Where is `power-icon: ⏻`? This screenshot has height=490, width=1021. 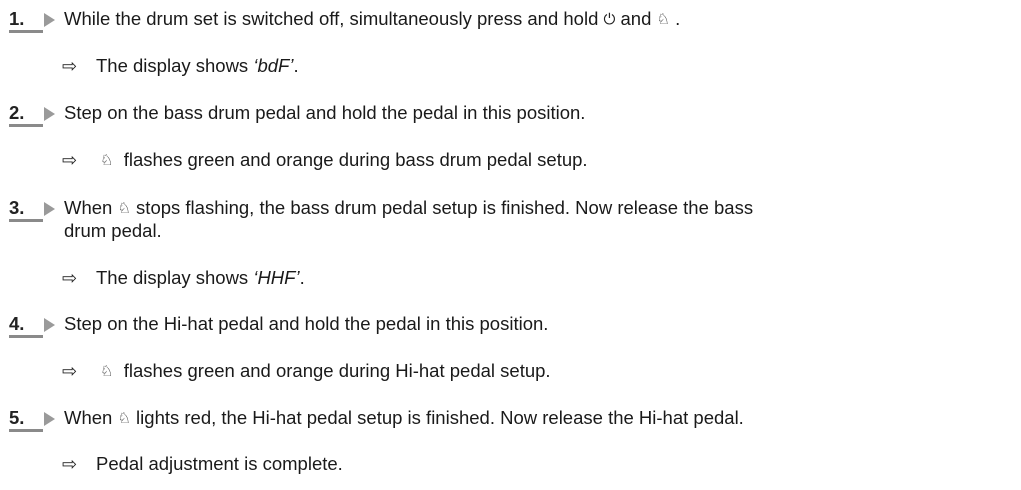 power-icon: ⏻ is located at coordinates (609, 19).